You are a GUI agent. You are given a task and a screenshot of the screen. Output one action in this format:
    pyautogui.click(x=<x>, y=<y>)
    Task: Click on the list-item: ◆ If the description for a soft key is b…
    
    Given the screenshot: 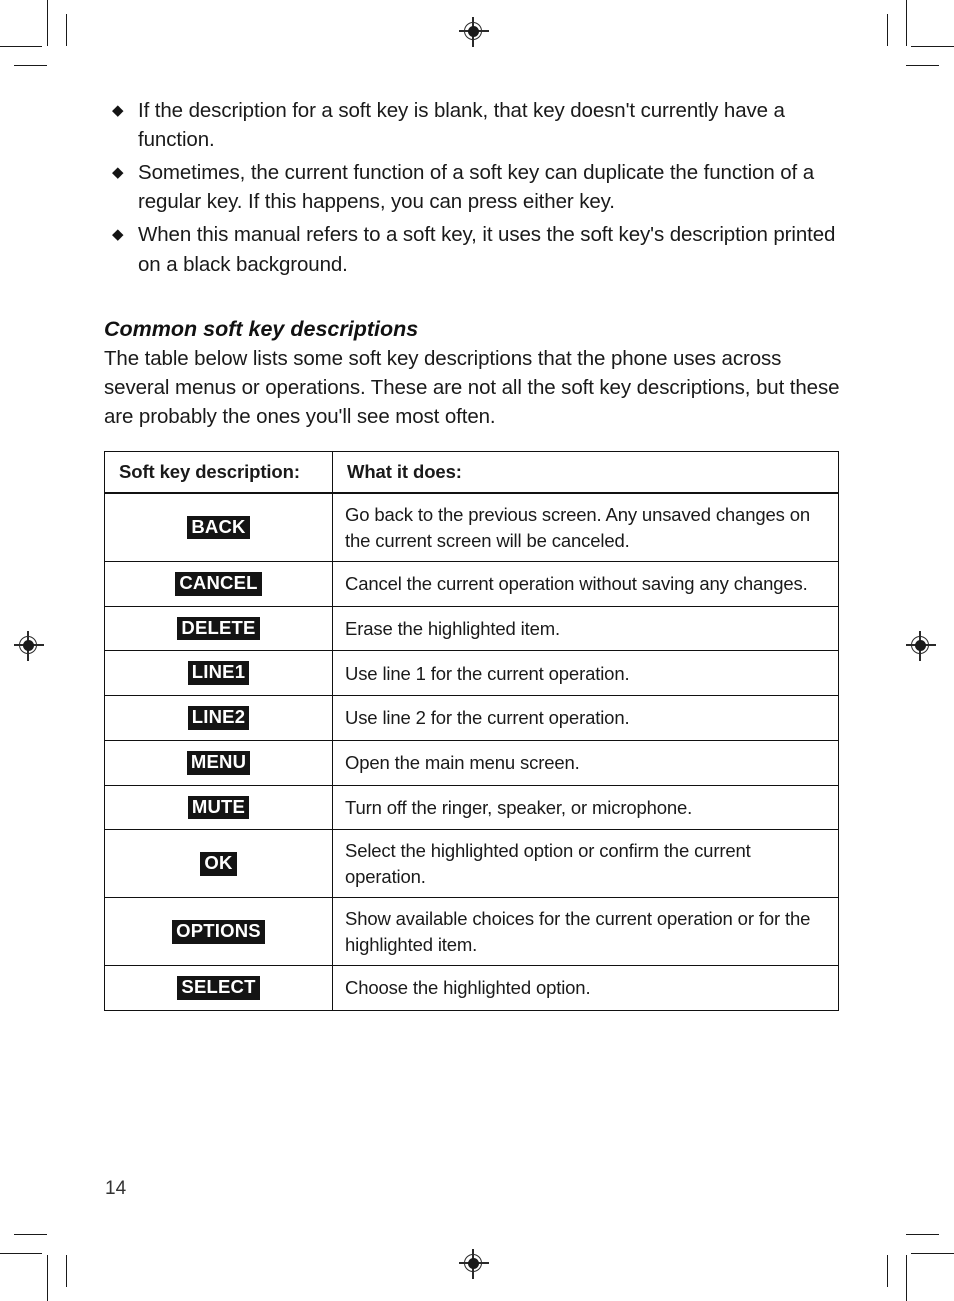 What is the action you would take?
    pyautogui.click(x=477, y=125)
    